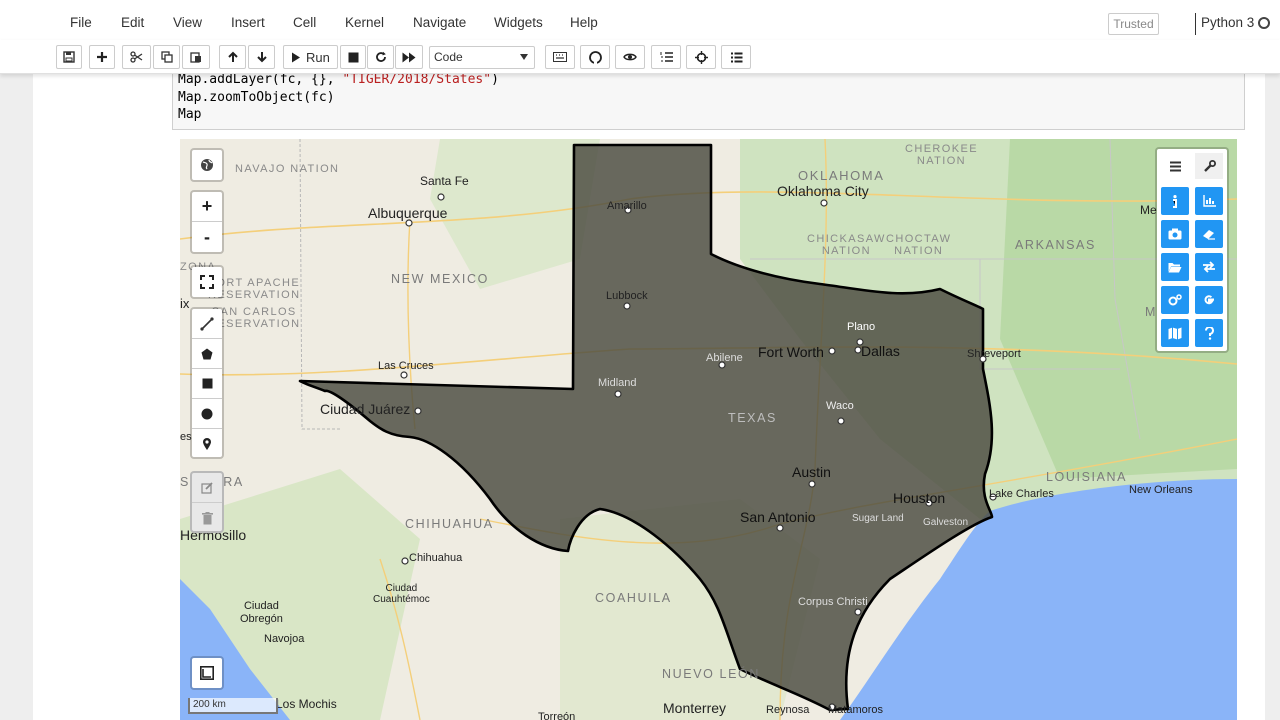 The height and width of the screenshot is (720, 1280). I want to click on info-icon, so click(1175, 201).